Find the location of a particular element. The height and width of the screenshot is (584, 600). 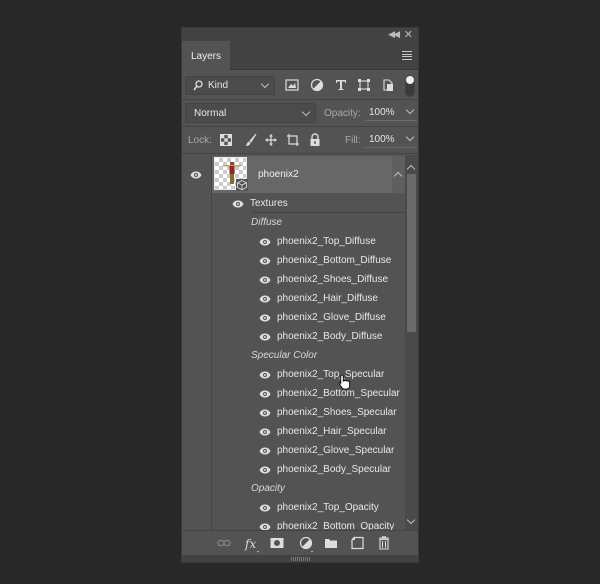

search-icon is located at coordinates (198, 85).